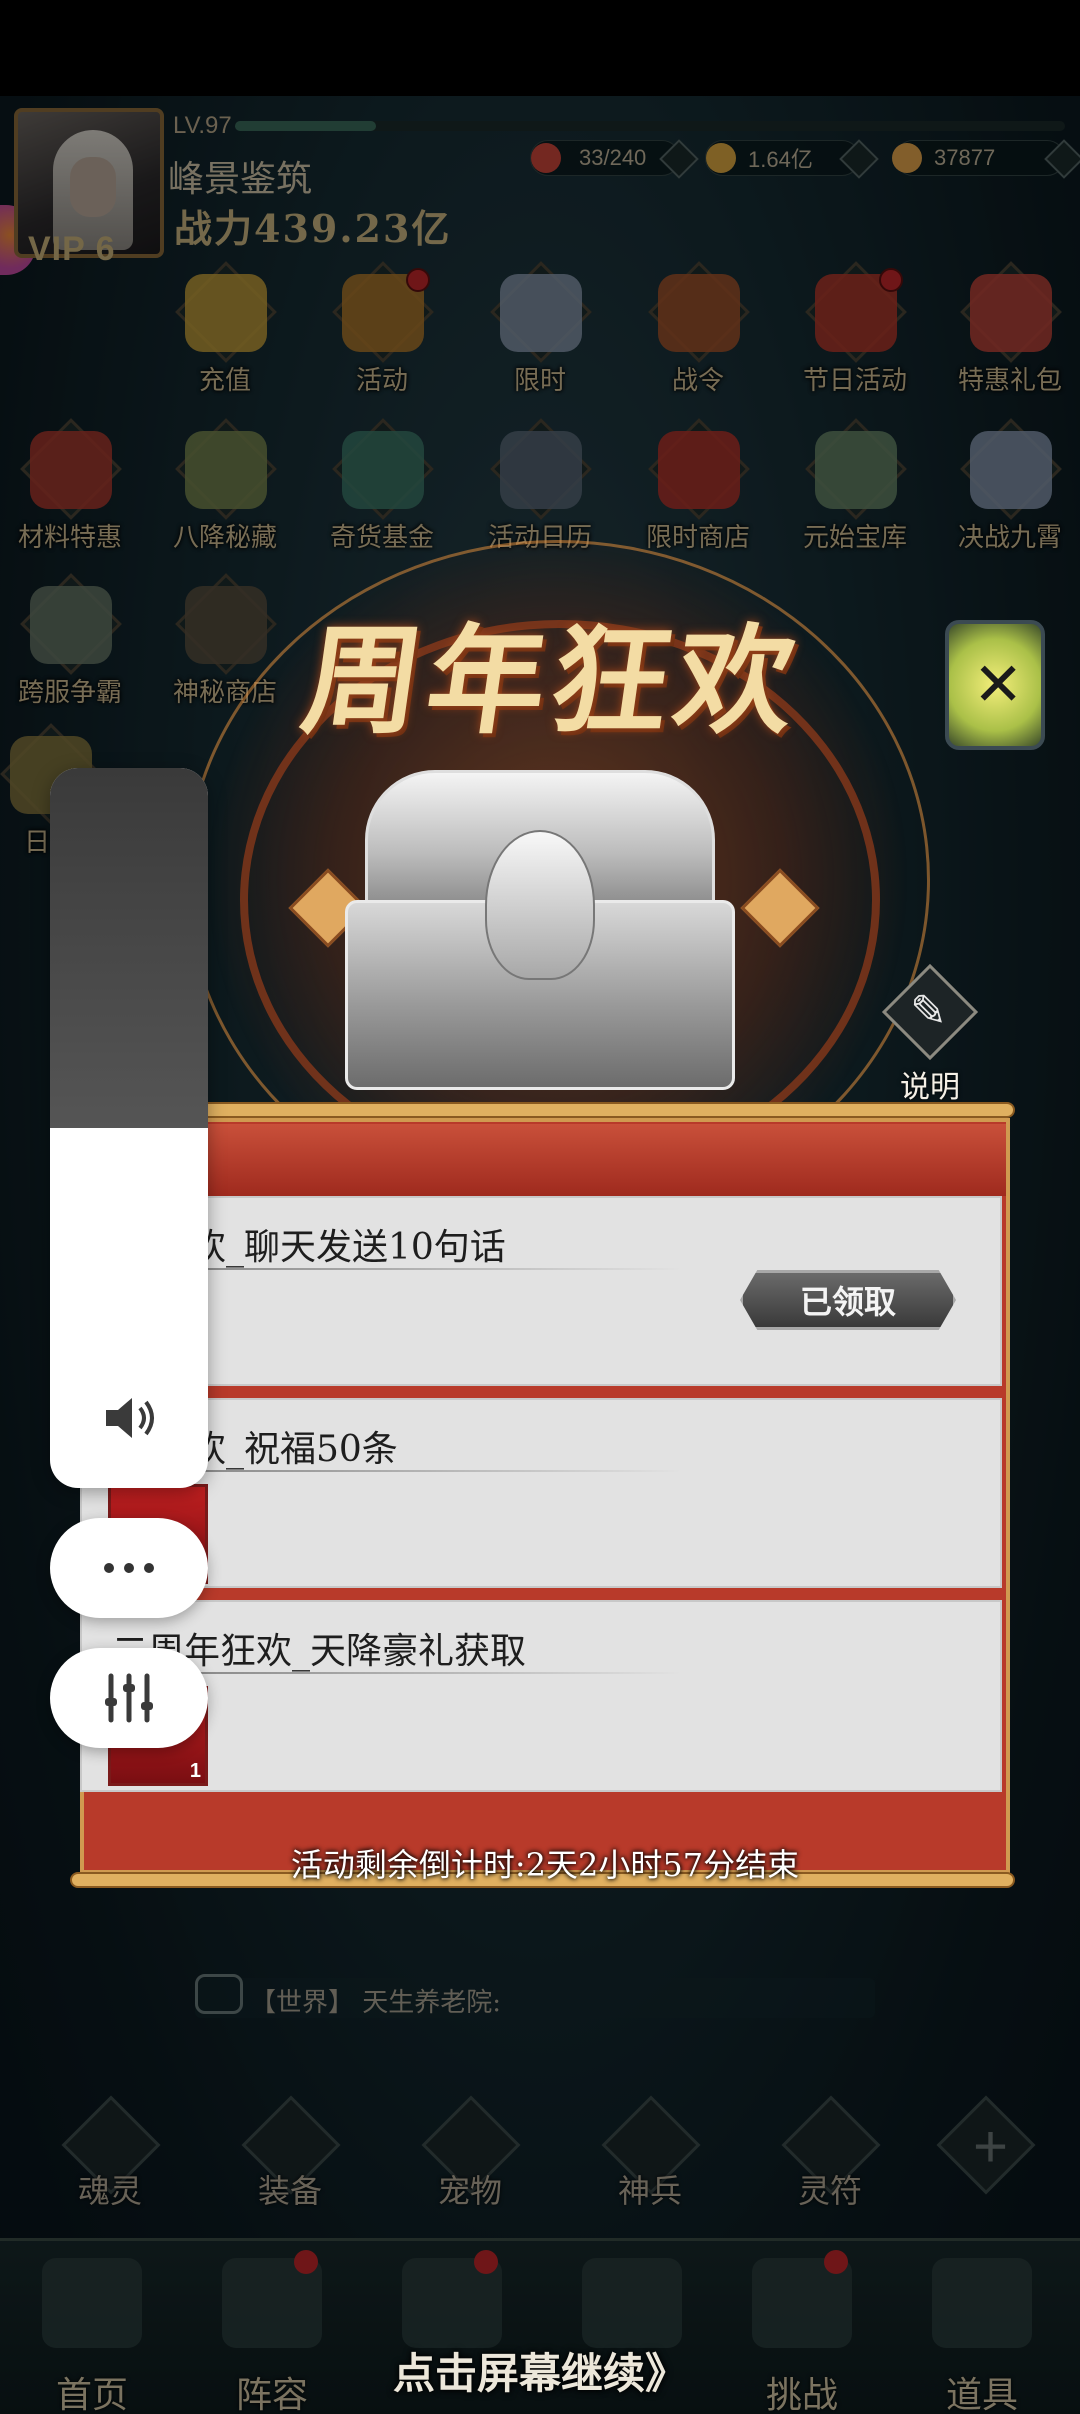 The image size is (1080, 2414). What do you see at coordinates (928, 1011) in the screenshot?
I see `note-icon: ✎` at bounding box center [928, 1011].